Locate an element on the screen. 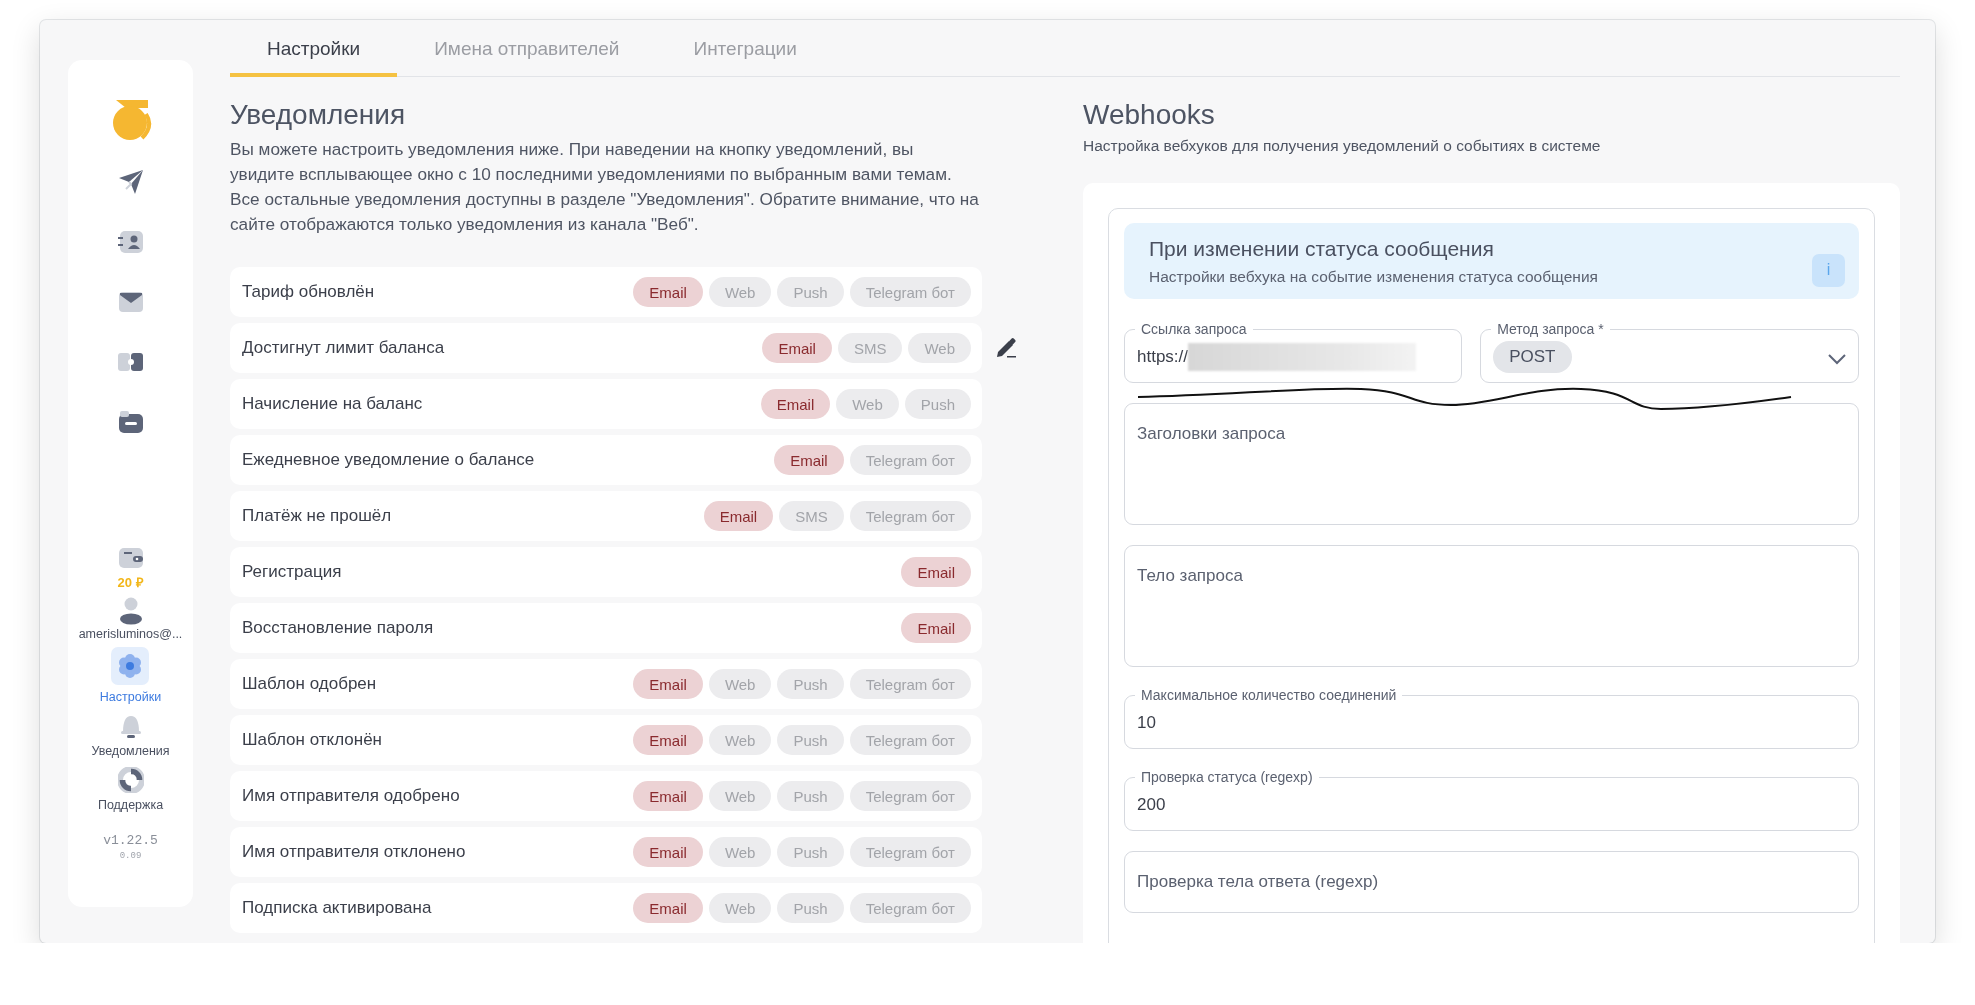  textarea-field: Тело запроса is located at coordinates (1491, 606).